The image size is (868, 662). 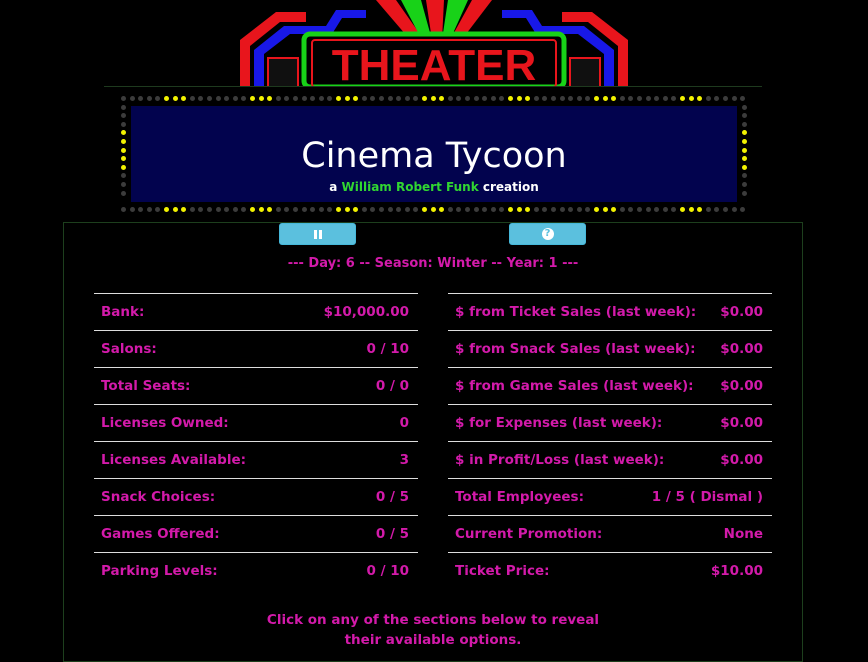 What do you see at coordinates (256, 496) in the screenshot?
I see `stat-row-snack-choices: Snack Choices: 0 / 5` at bounding box center [256, 496].